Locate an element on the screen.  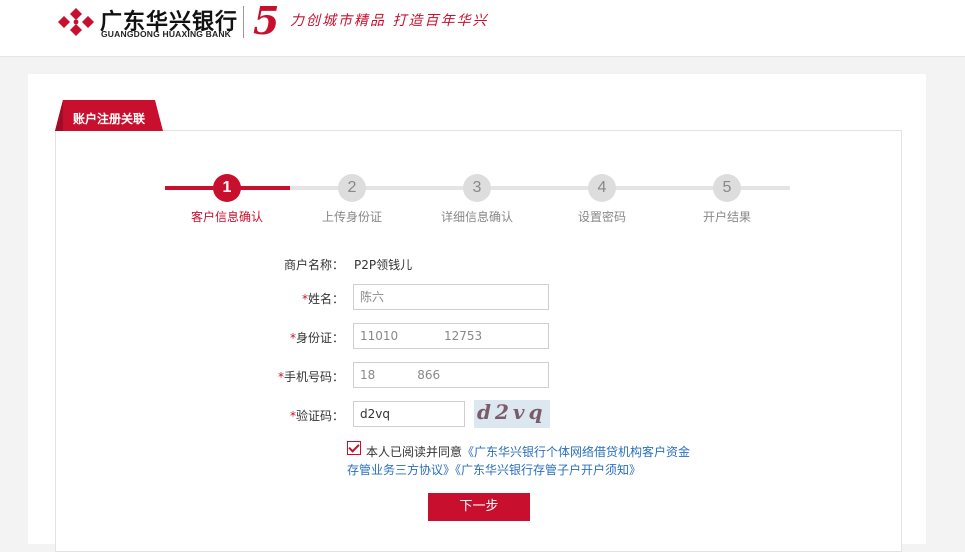
step-4-label: 设置密码 is located at coordinates (601, 217).